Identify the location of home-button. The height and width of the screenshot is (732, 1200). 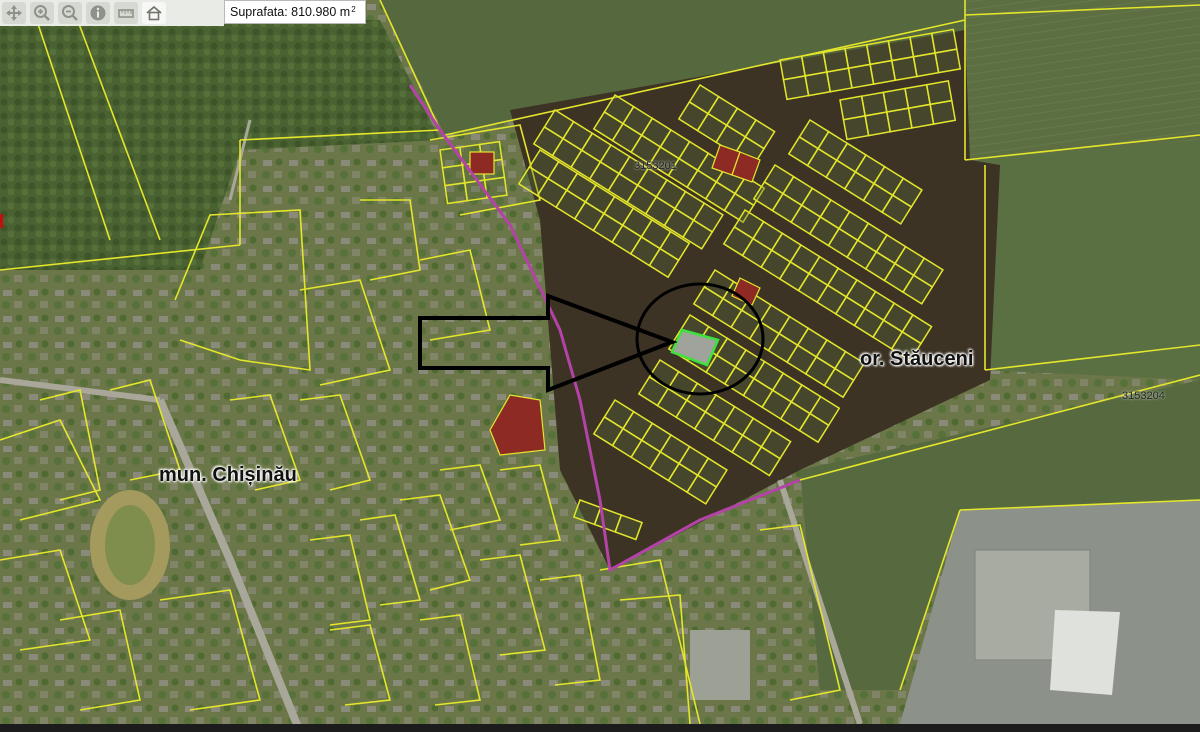
(154, 13).